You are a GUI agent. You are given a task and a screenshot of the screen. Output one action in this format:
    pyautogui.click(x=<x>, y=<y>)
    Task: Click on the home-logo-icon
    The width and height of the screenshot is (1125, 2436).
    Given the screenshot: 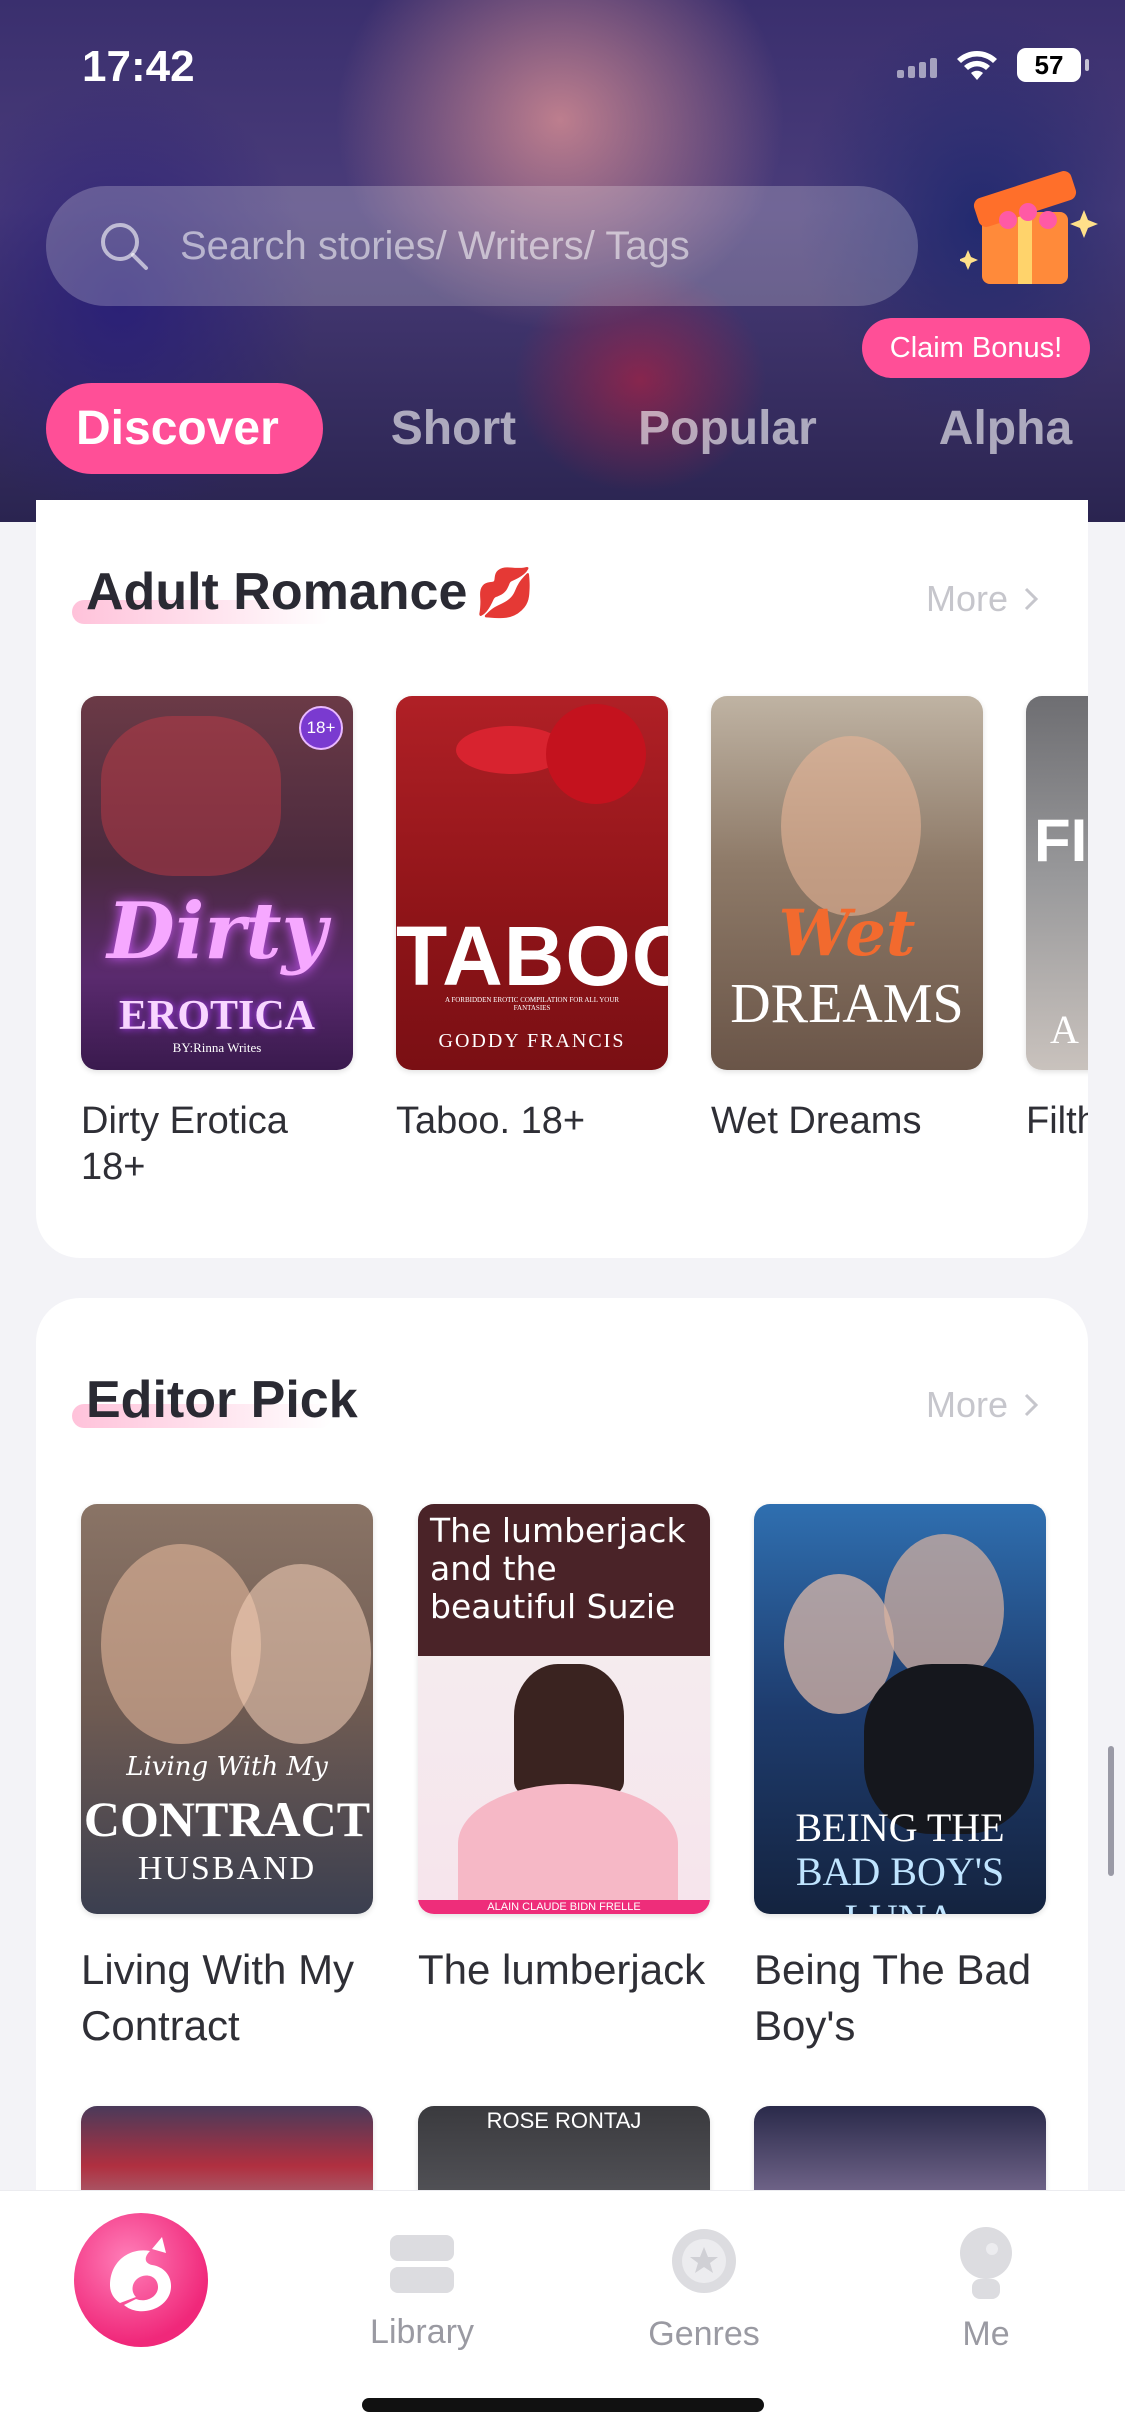 What is the action you would take?
    pyautogui.click(x=141, y=2280)
    